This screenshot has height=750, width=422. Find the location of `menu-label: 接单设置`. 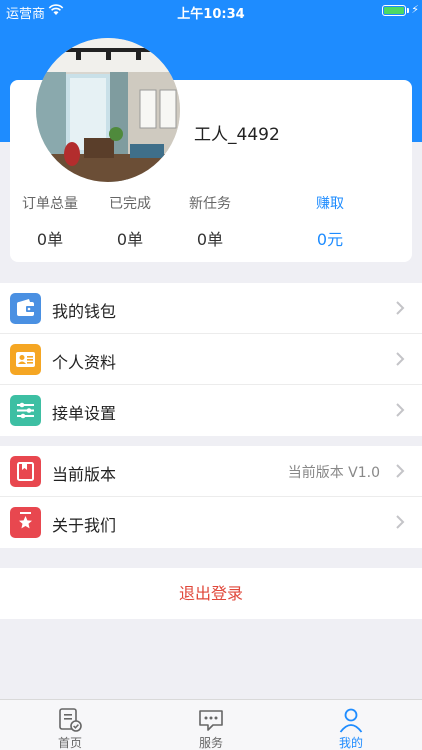

menu-label: 接单设置 is located at coordinates (84, 413).